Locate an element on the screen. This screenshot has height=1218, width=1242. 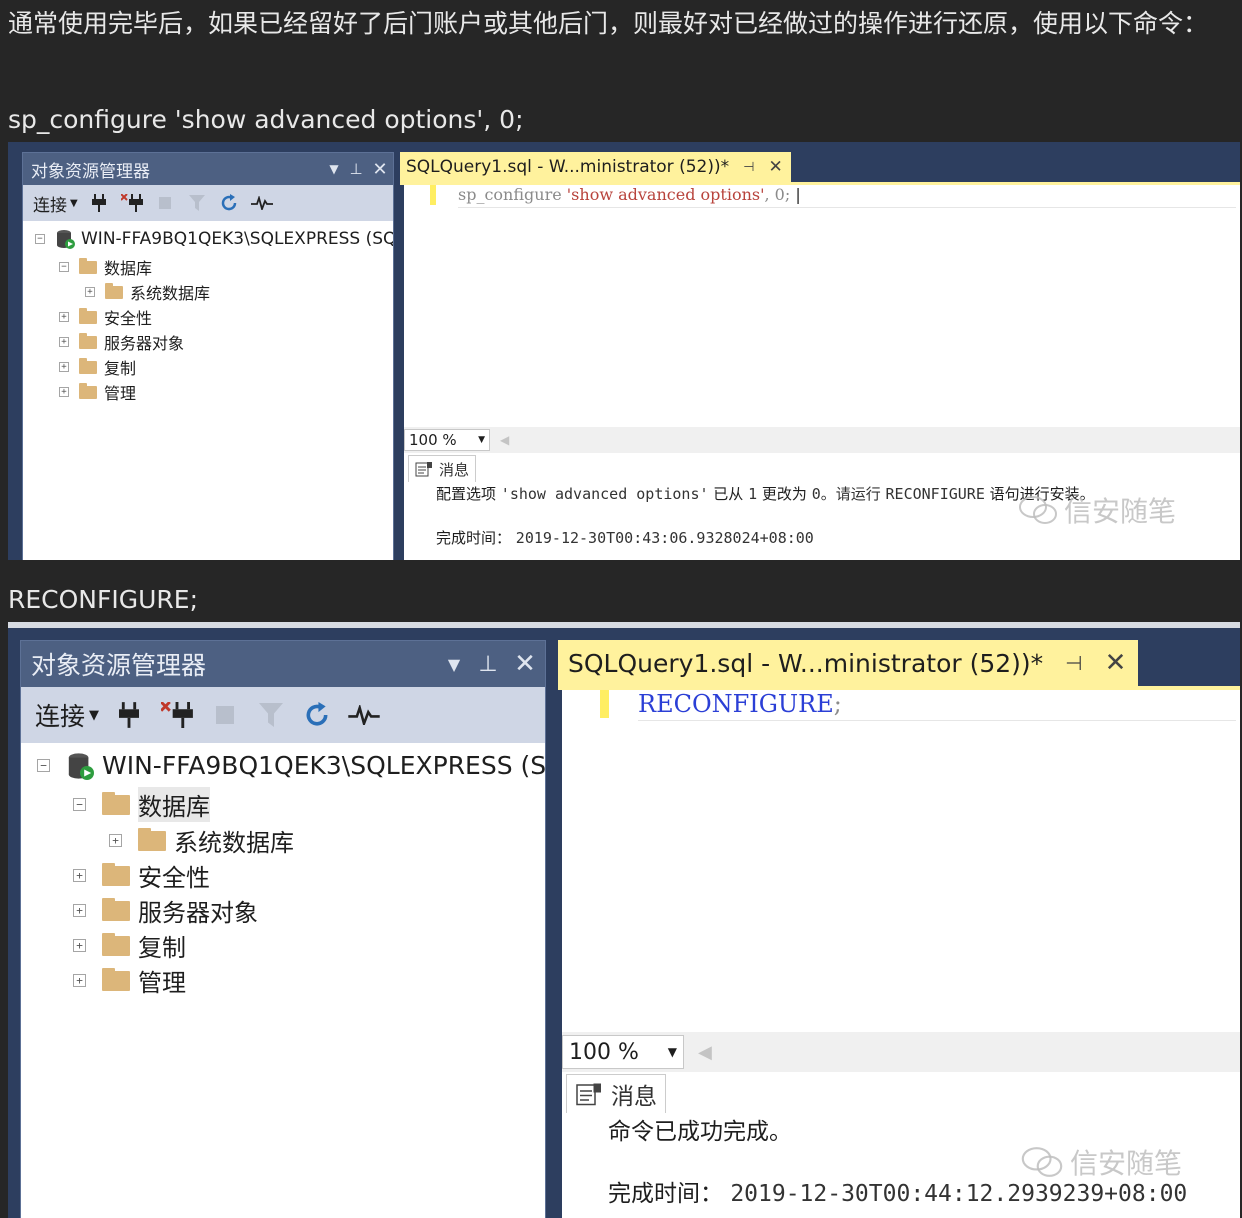
zoom-bar: 100 % ▼ ◀ is located at coordinates (901, 1052).